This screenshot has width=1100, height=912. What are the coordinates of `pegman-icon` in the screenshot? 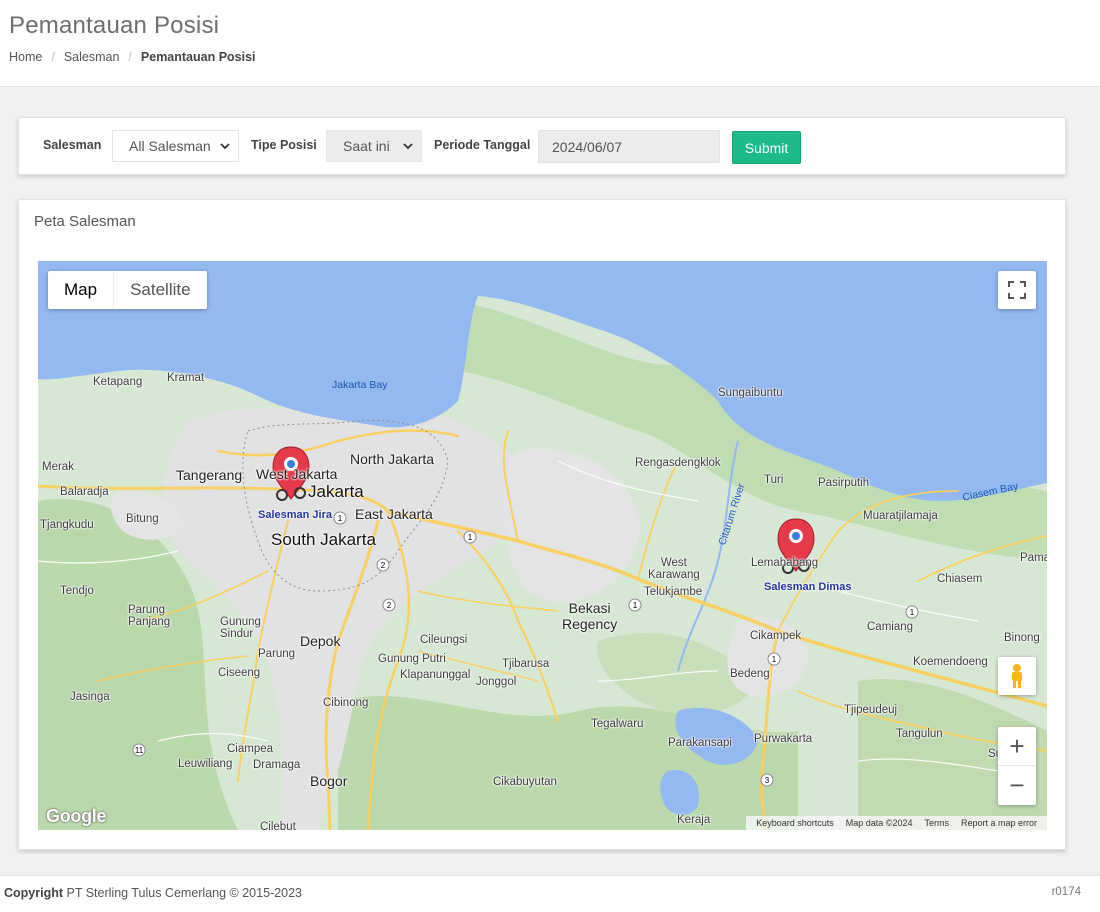 It's located at (1017, 676).